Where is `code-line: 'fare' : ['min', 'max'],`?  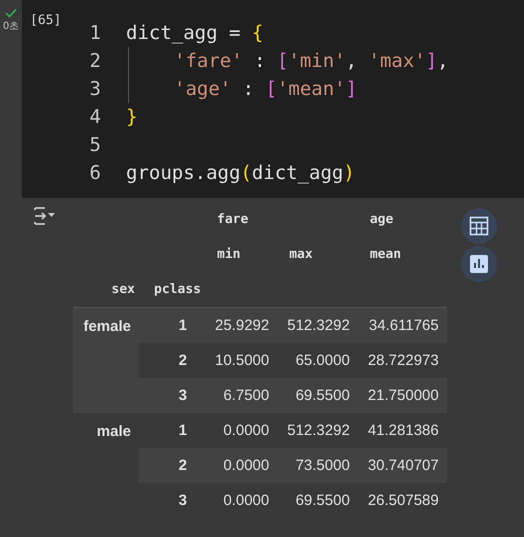
code-line: 'fare' : ['min', 'max'], is located at coordinates (311, 61).